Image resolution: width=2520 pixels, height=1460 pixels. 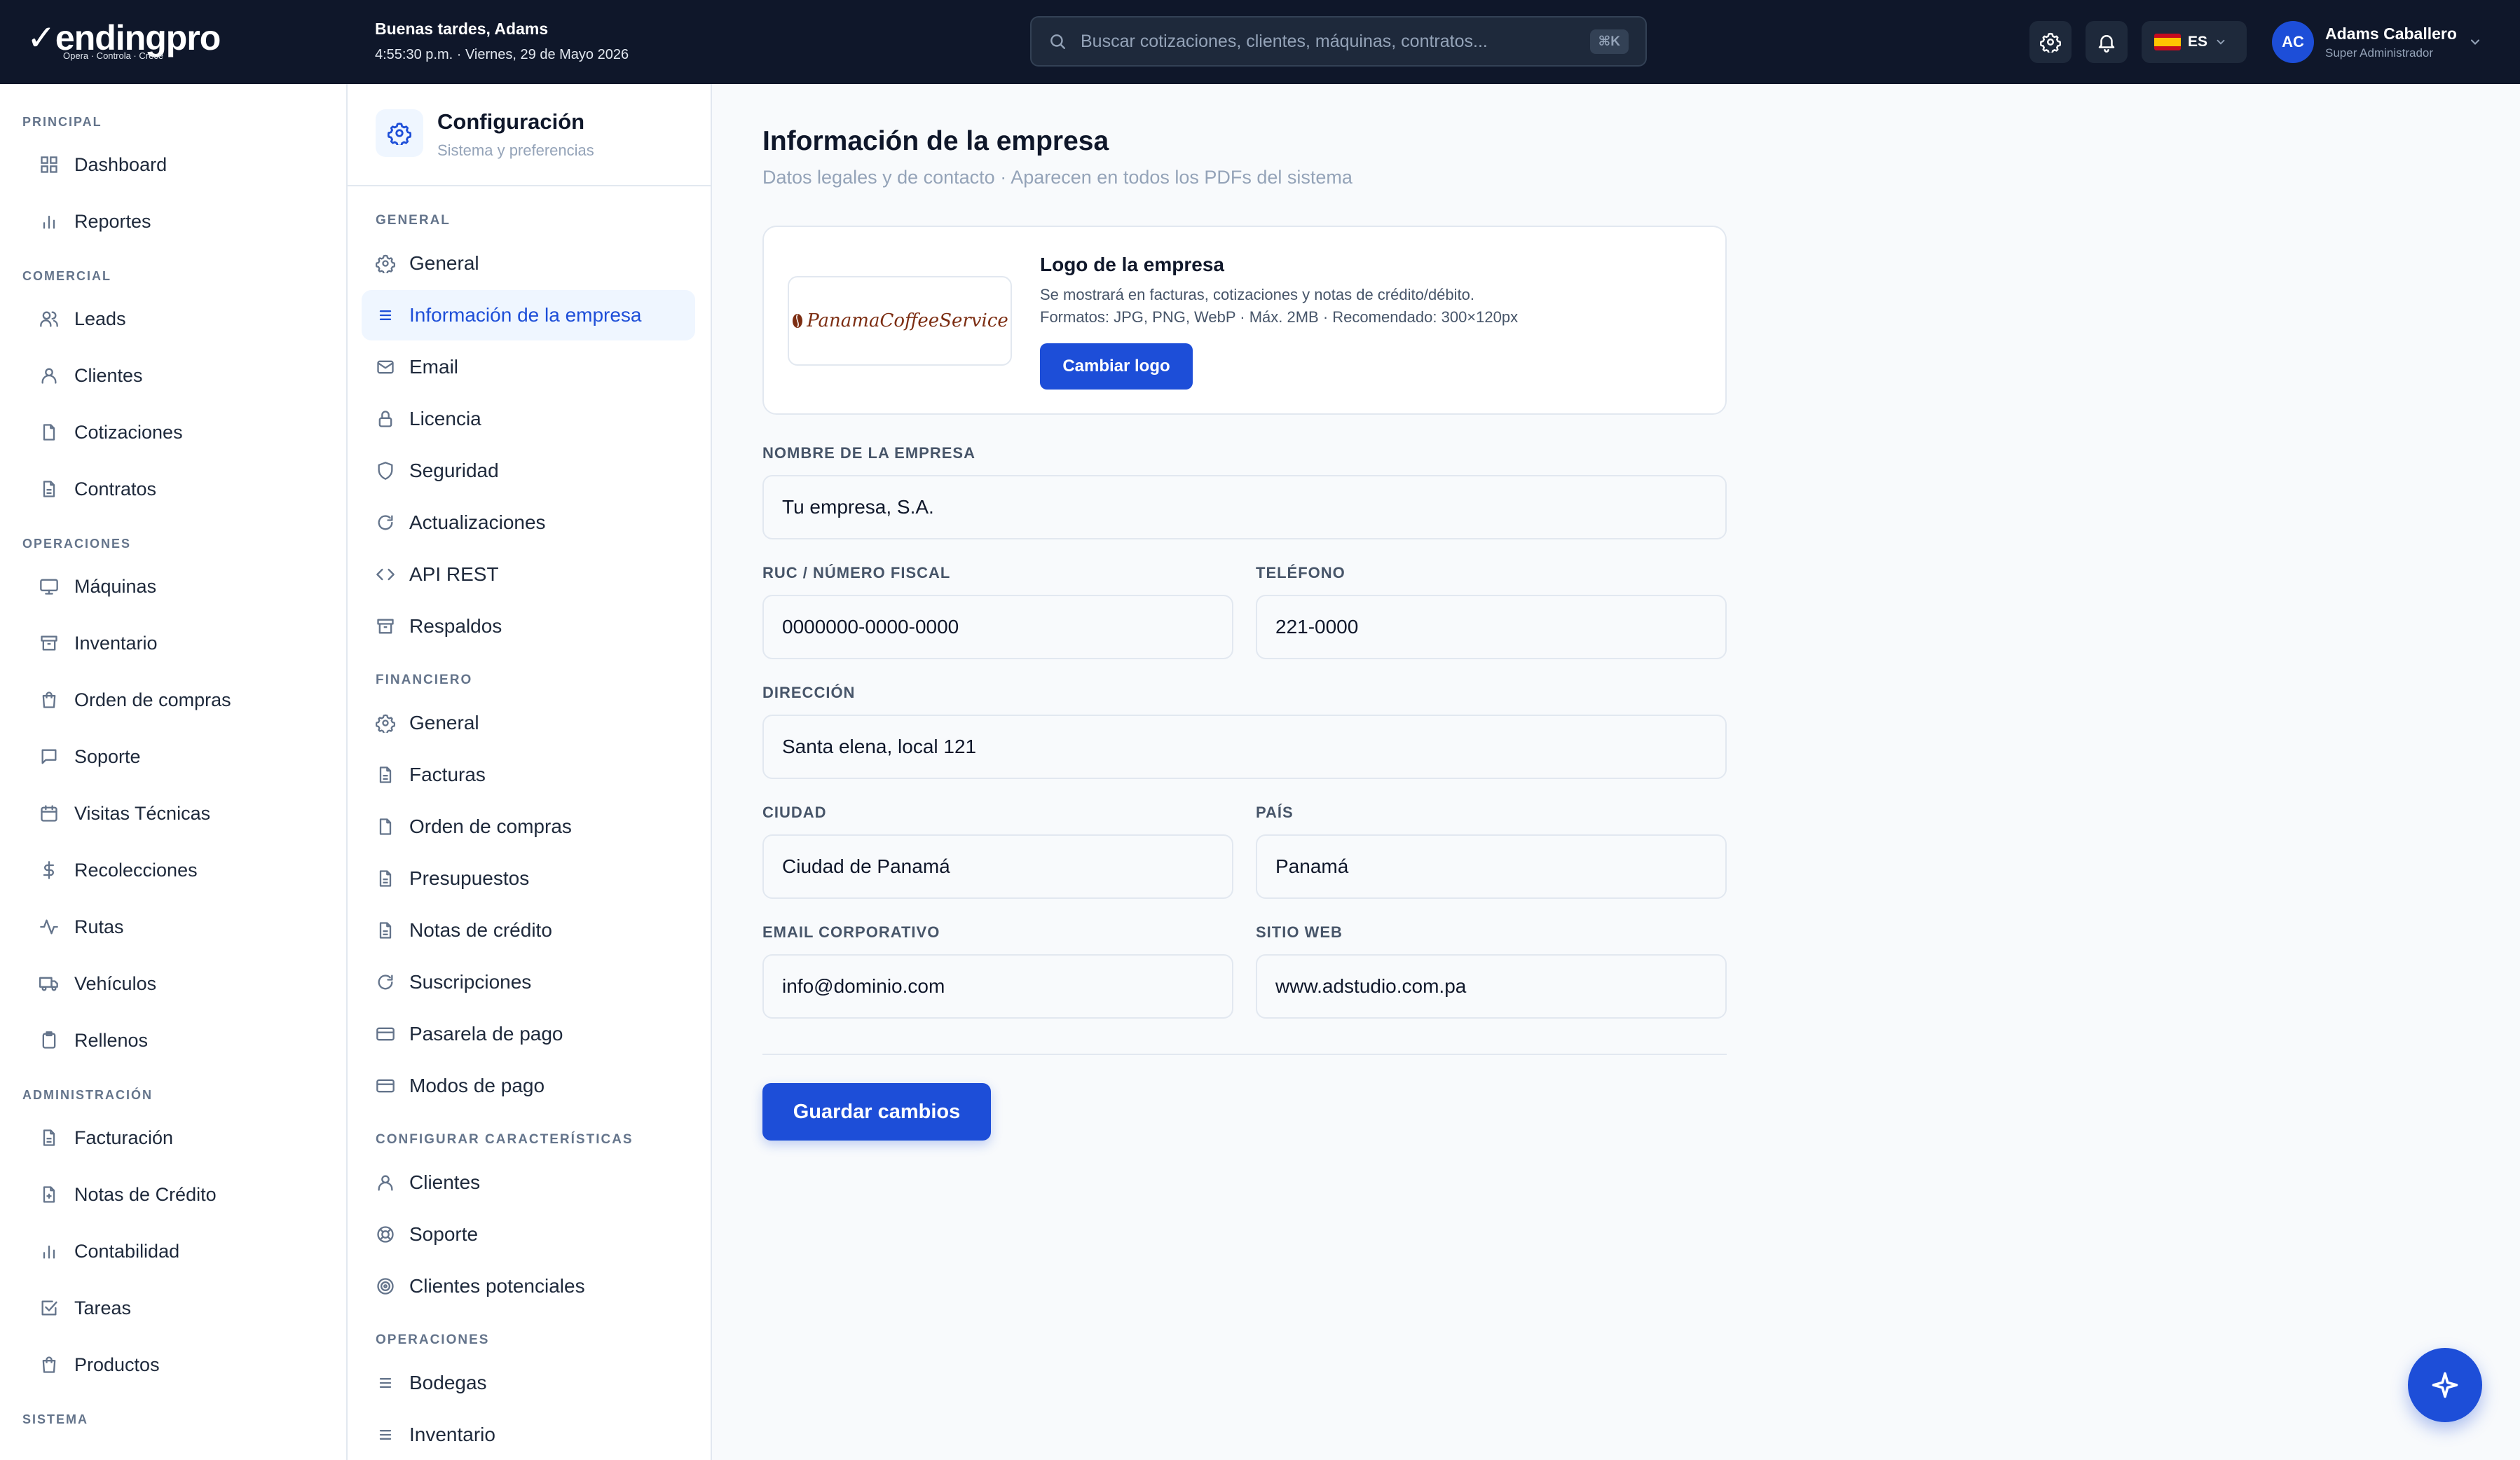 What do you see at coordinates (2194, 42) in the screenshot?
I see `language-selector: ES` at bounding box center [2194, 42].